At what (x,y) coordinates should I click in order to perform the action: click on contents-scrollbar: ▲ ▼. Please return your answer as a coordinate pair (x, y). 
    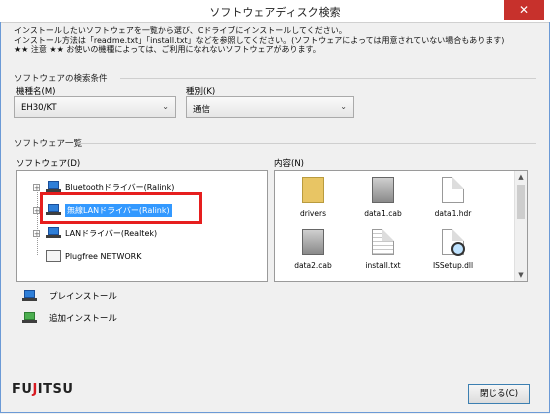
    Looking at the image, I should click on (520, 226).